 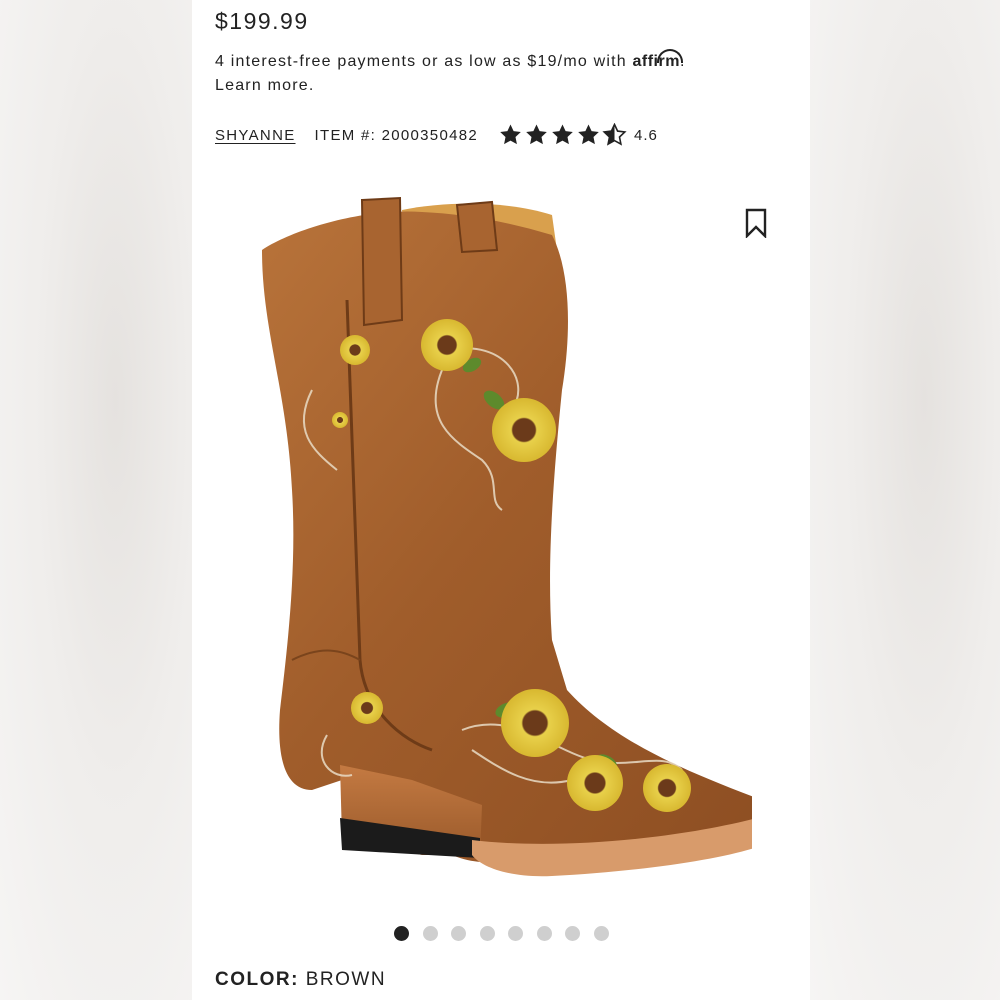 I want to click on learn-more-link: Learn more., so click(x=264, y=85).